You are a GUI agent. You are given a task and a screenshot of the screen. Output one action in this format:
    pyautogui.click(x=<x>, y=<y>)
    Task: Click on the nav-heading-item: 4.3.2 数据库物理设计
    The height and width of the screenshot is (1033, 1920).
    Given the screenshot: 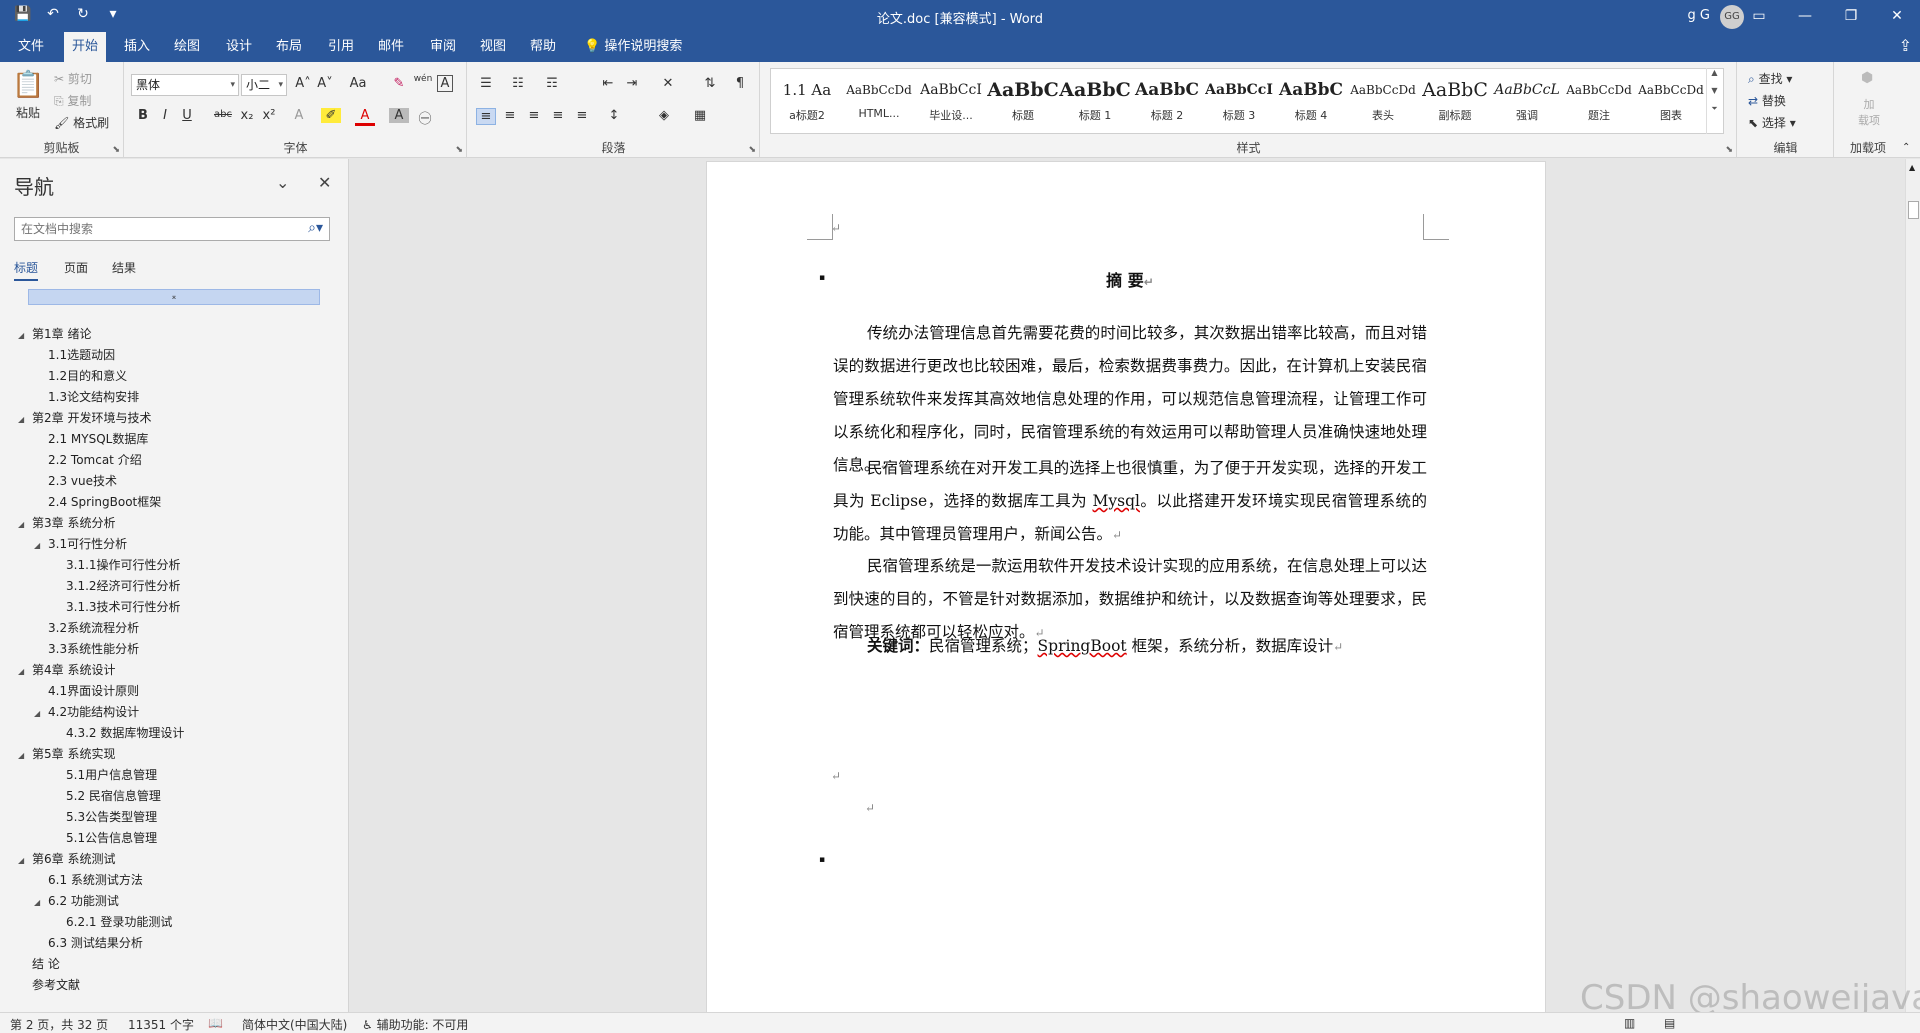 What is the action you would take?
    pyautogui.click(x=118, y=734)
    